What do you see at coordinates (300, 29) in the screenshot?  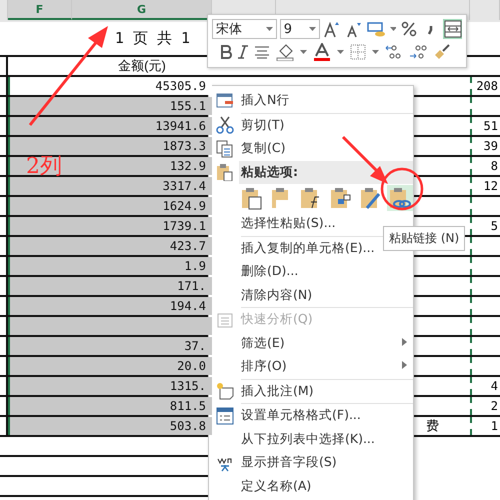 I see `font-size-select: 9` at bounding box center [300, 29].